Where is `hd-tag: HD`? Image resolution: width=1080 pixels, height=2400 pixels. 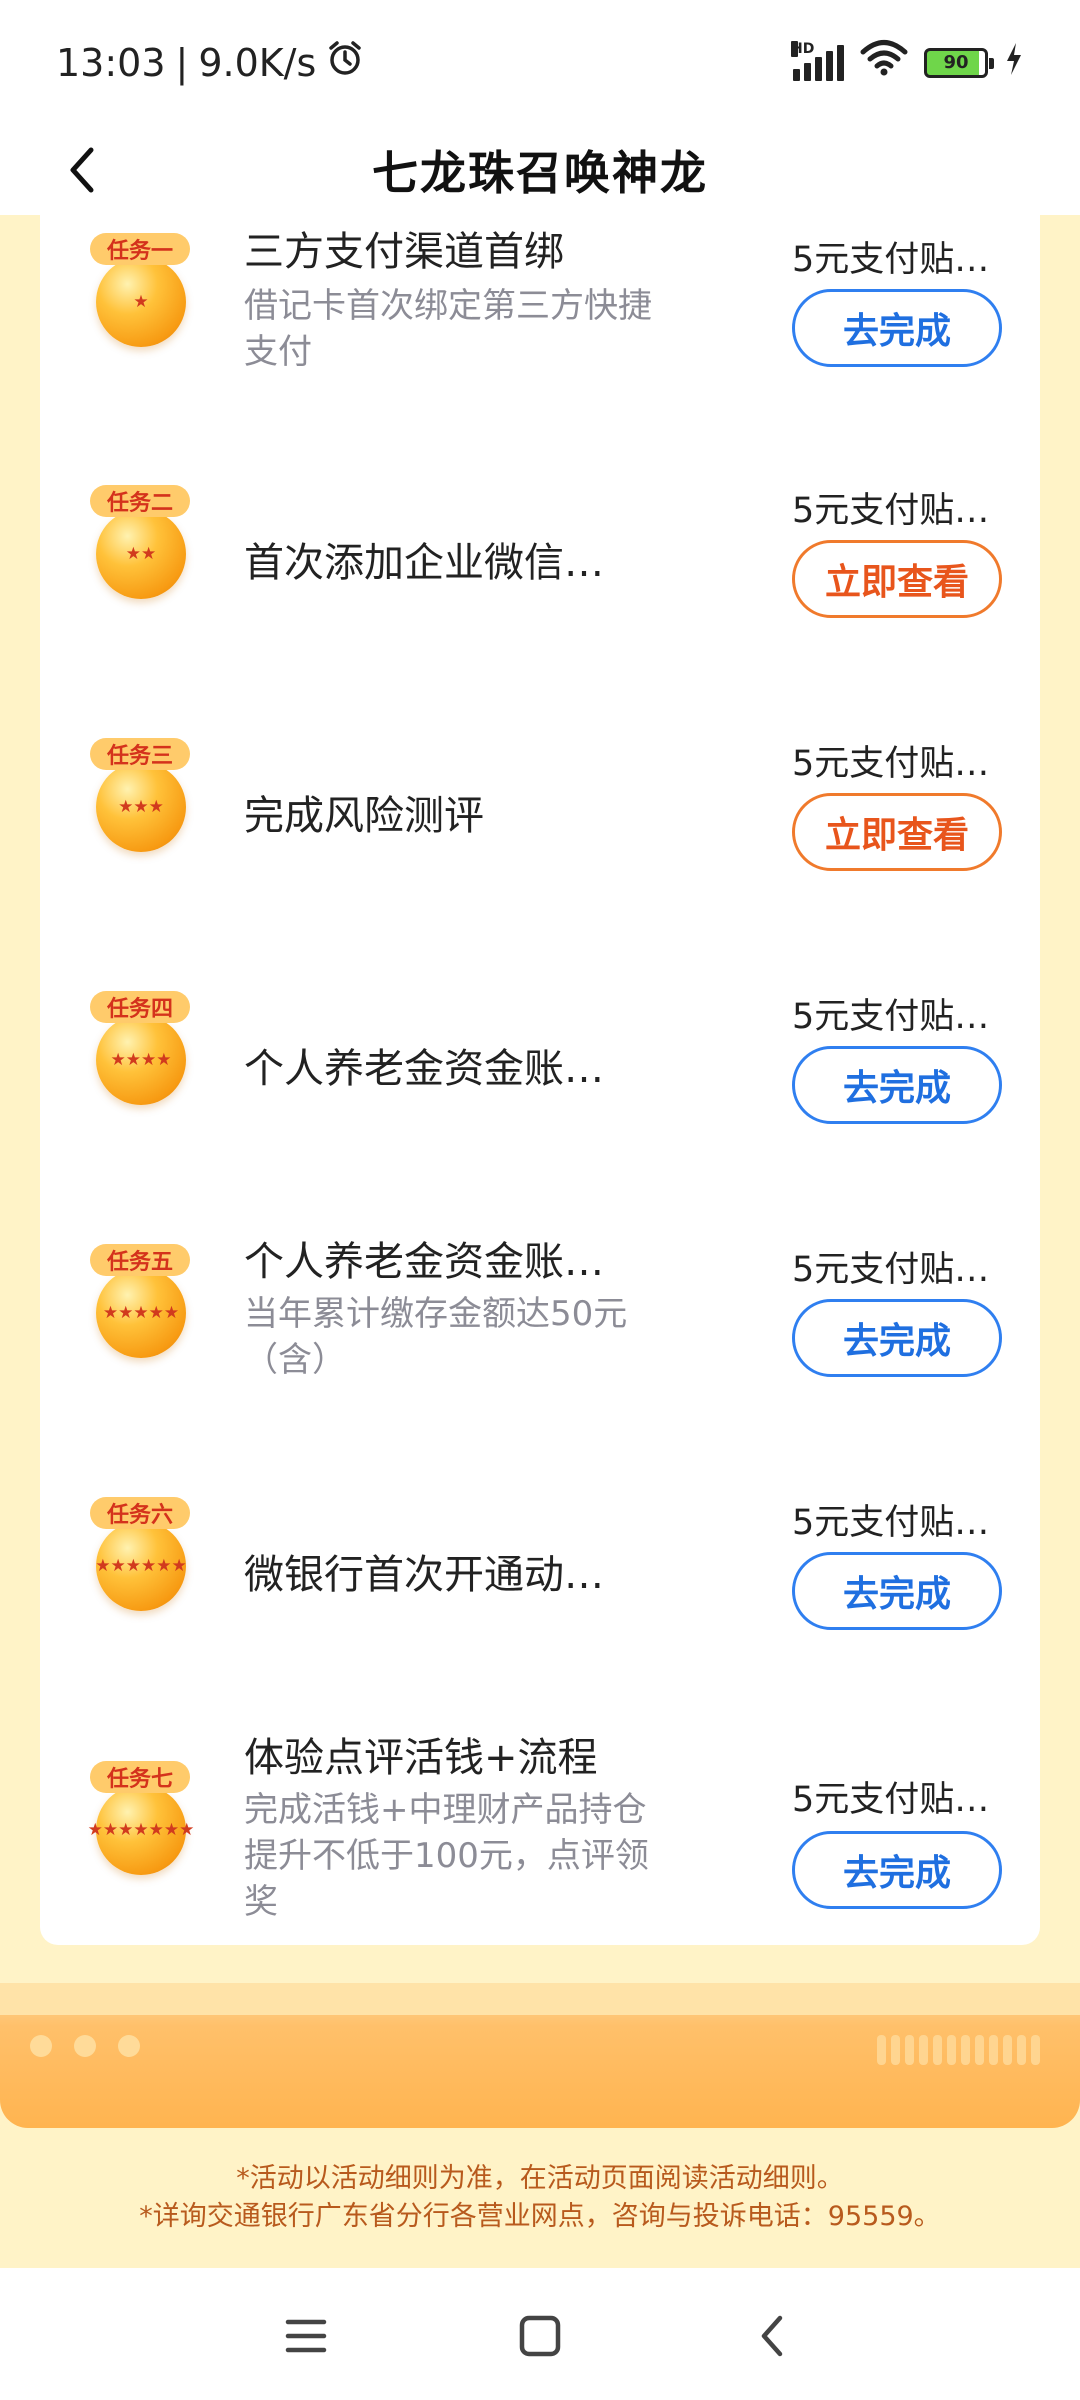 hd-tag: HD is located at coordinates (803, 48).